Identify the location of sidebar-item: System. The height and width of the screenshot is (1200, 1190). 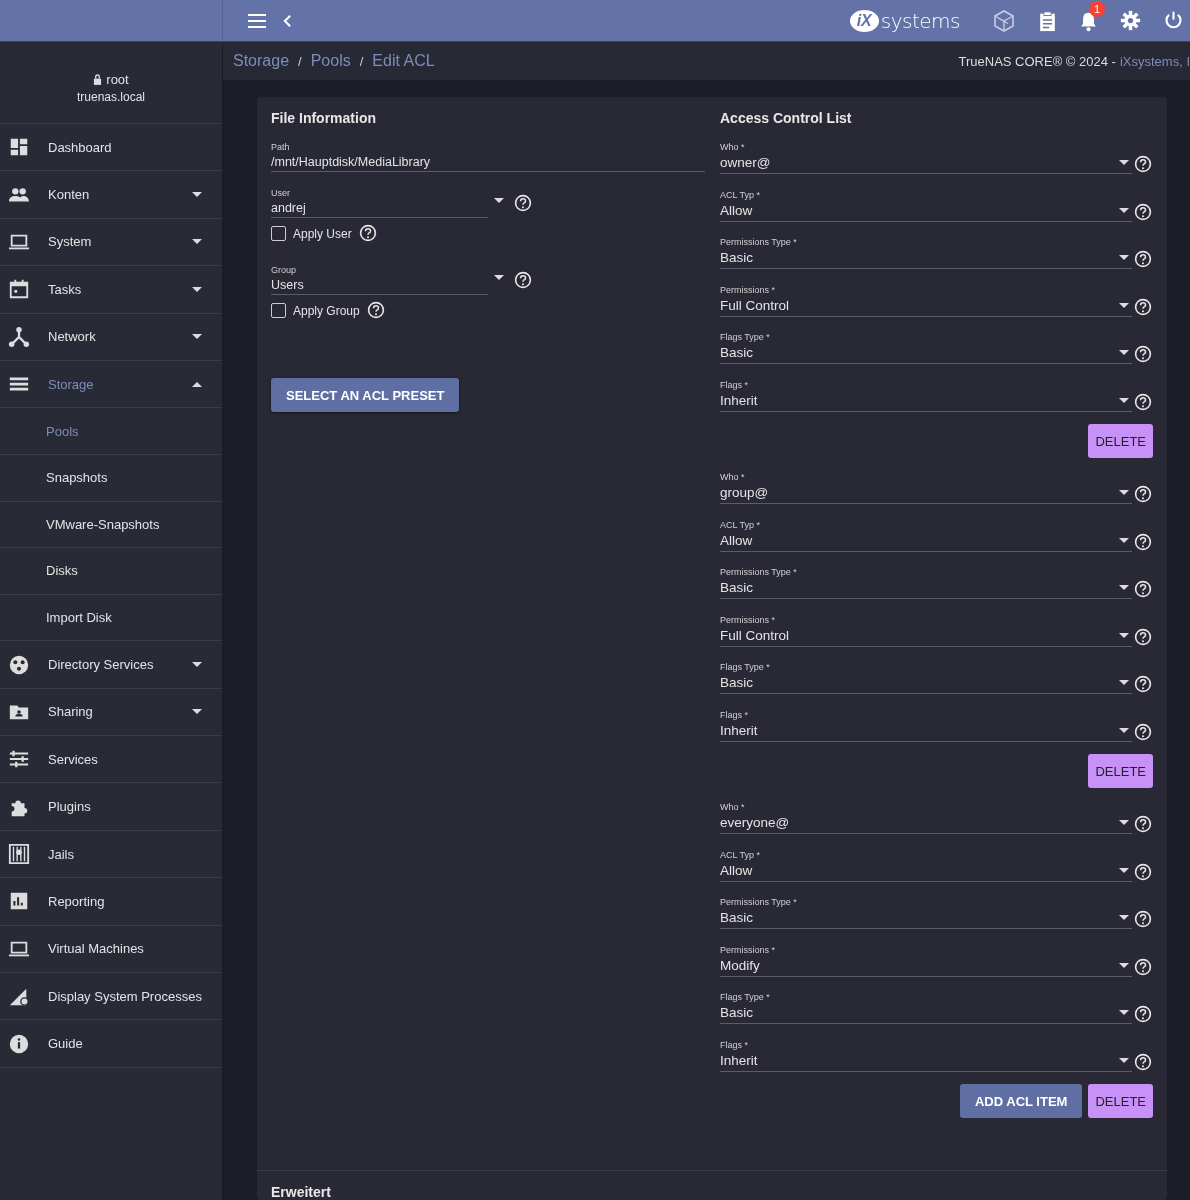
(111, 242).